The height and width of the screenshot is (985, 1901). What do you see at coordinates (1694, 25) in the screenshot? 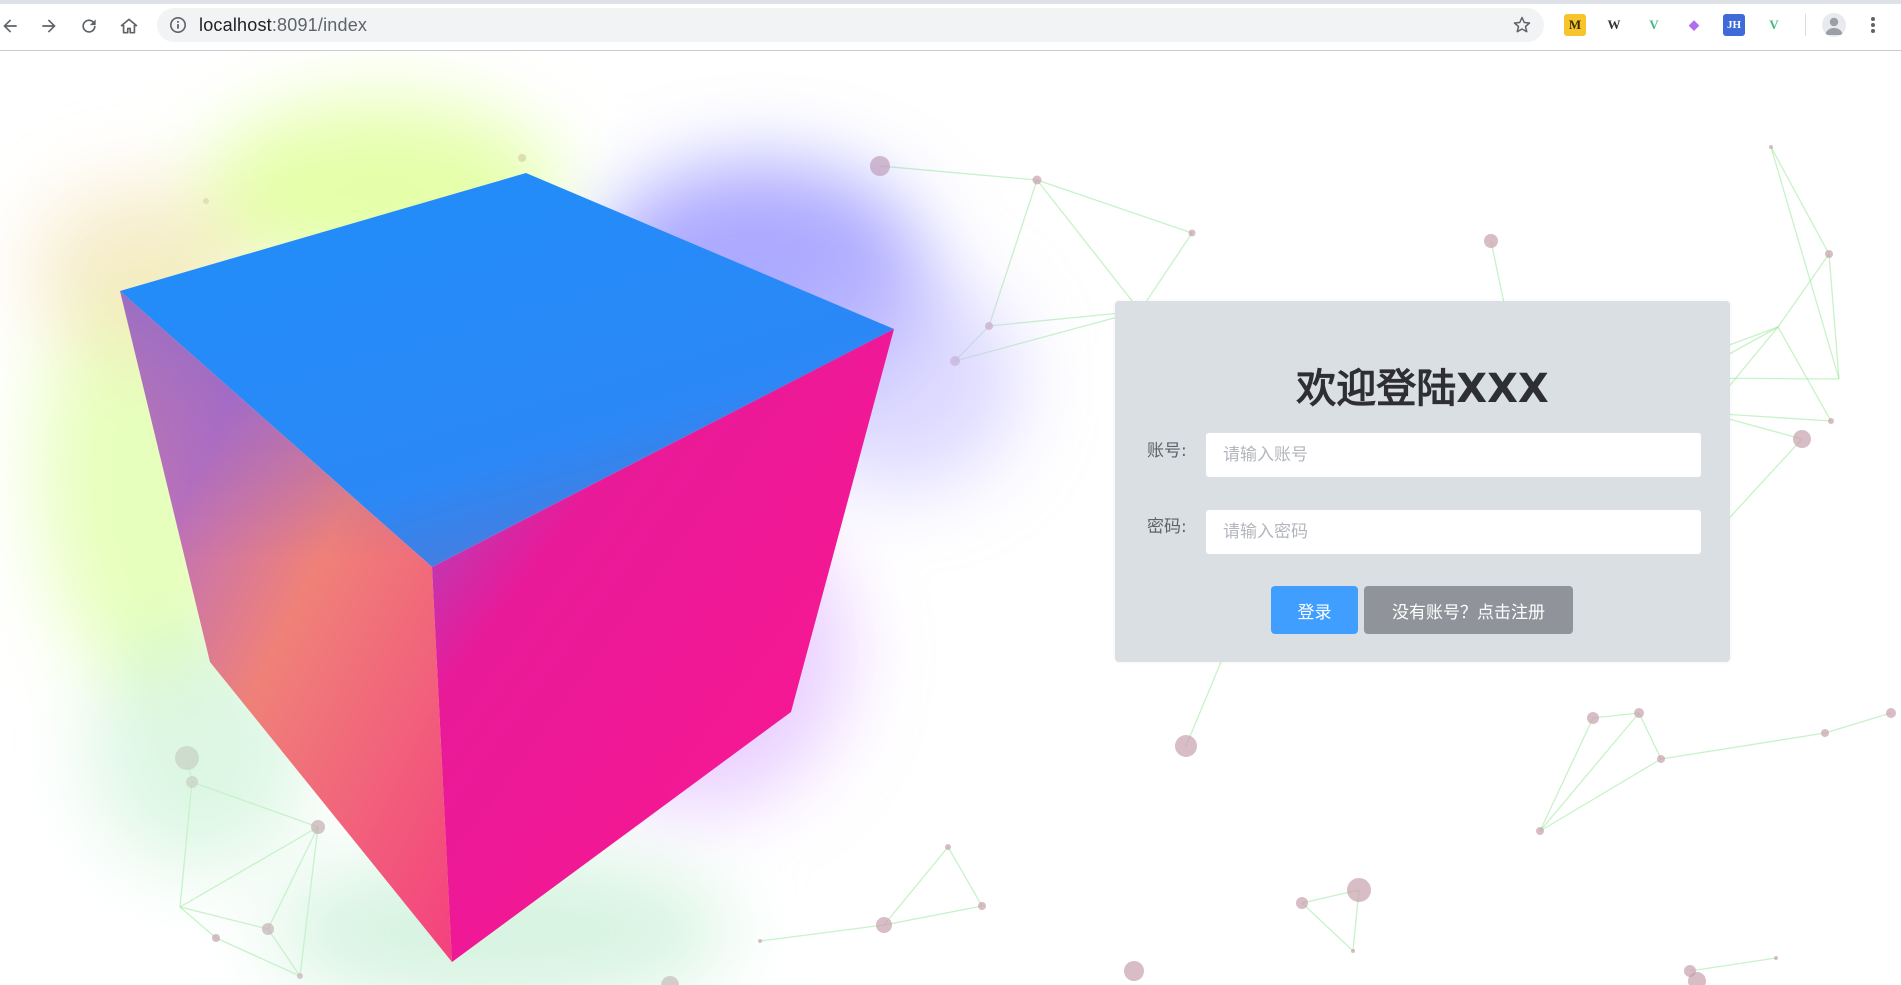
I see `color-picker-extension-icon: ◆` at bounding box center [1694, 25].